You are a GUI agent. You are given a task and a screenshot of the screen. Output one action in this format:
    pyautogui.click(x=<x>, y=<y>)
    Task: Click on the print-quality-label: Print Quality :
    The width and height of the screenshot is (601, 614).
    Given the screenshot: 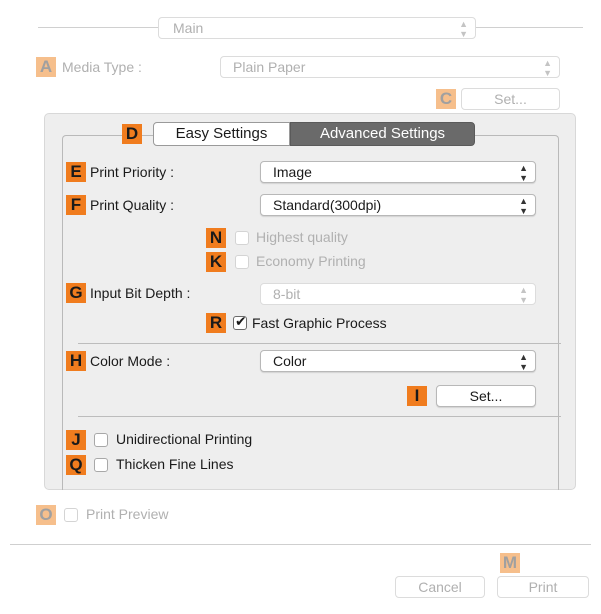 What is the action you would take?
    pyautogui.click(x=132, y=205)
    